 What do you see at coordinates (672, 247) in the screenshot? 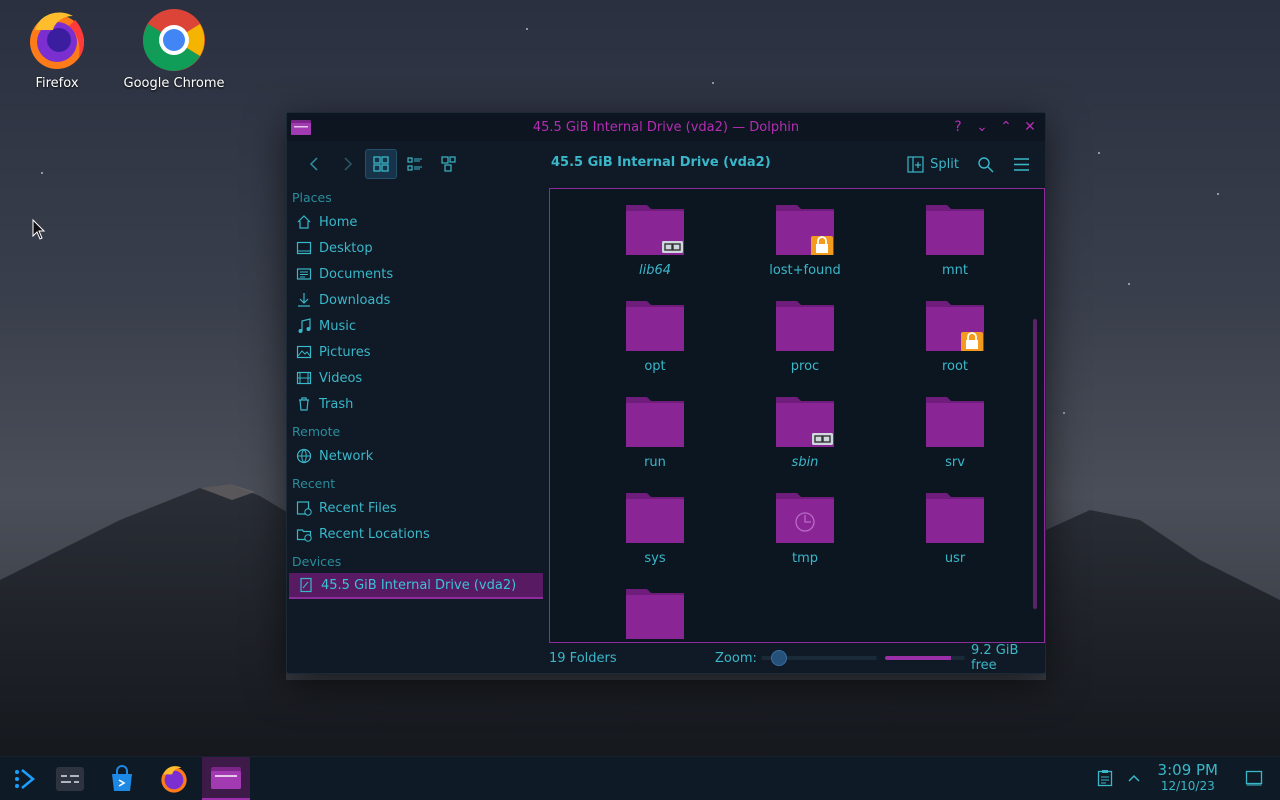
I see `symlink-emblem-icon` at bounding box center [672, 247].